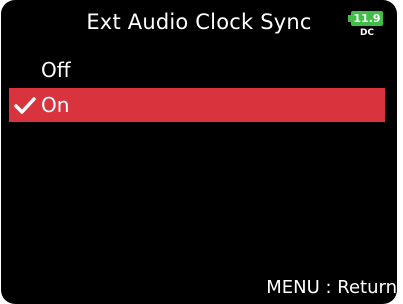  Describe the element at coordinates (197, 105) in the screenshot. I see `option-on: On` at that location.